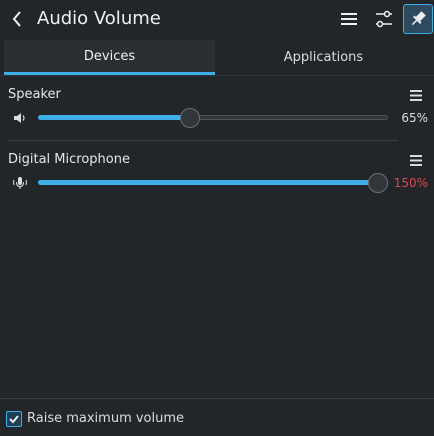 Image resolution: width=434 pixels, height=436 pixels. I want to click on speaker-volume-label: 65%, so click(414, 118).